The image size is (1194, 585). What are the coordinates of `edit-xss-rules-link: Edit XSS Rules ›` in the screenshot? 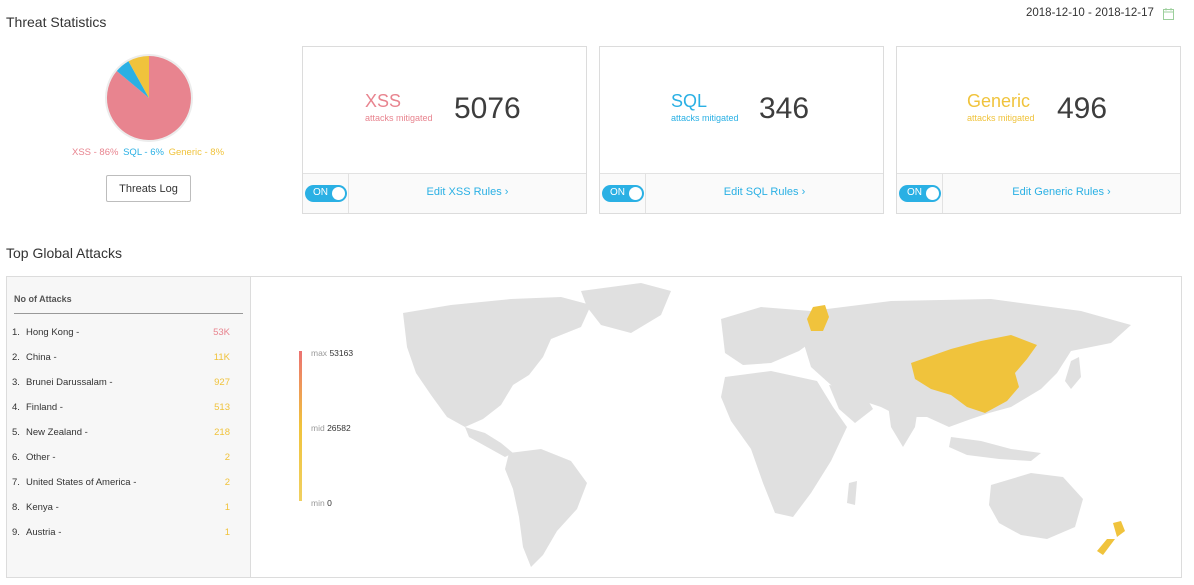 It's located at (467, 192).